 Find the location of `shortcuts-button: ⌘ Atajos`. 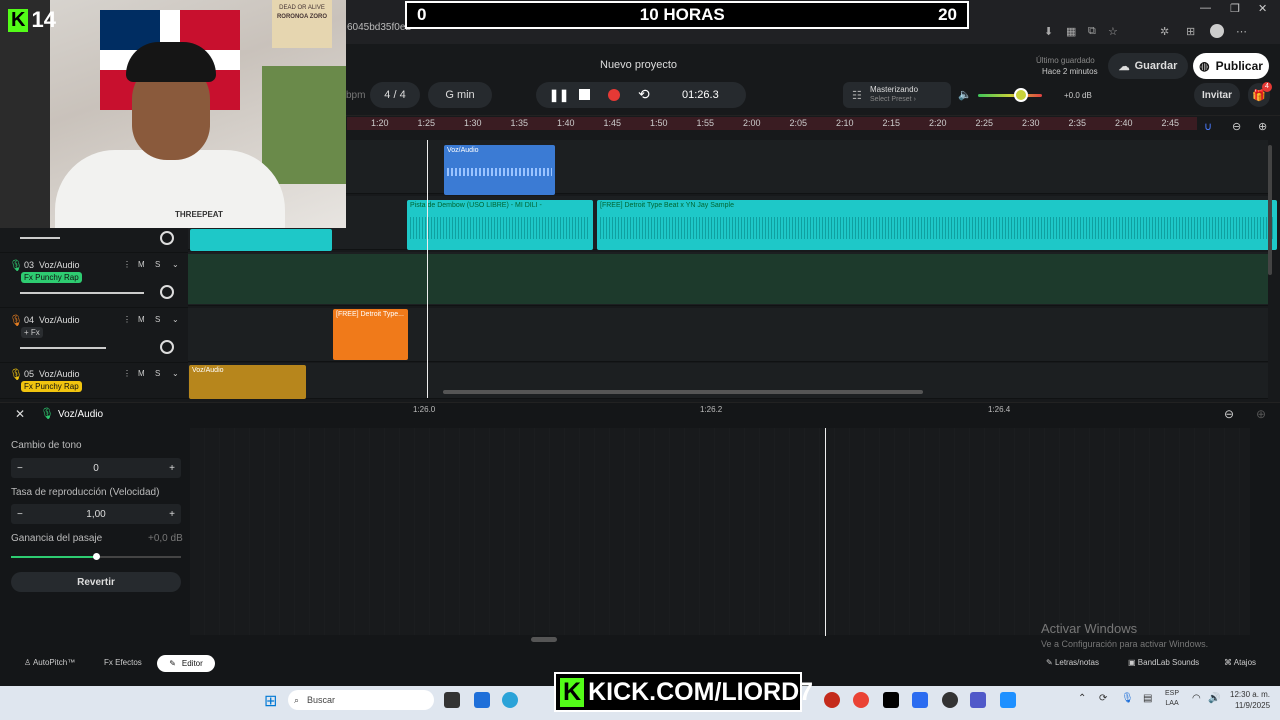

shortcuts-button: ⌘ Atajos is located at coordinates (1240, 662).